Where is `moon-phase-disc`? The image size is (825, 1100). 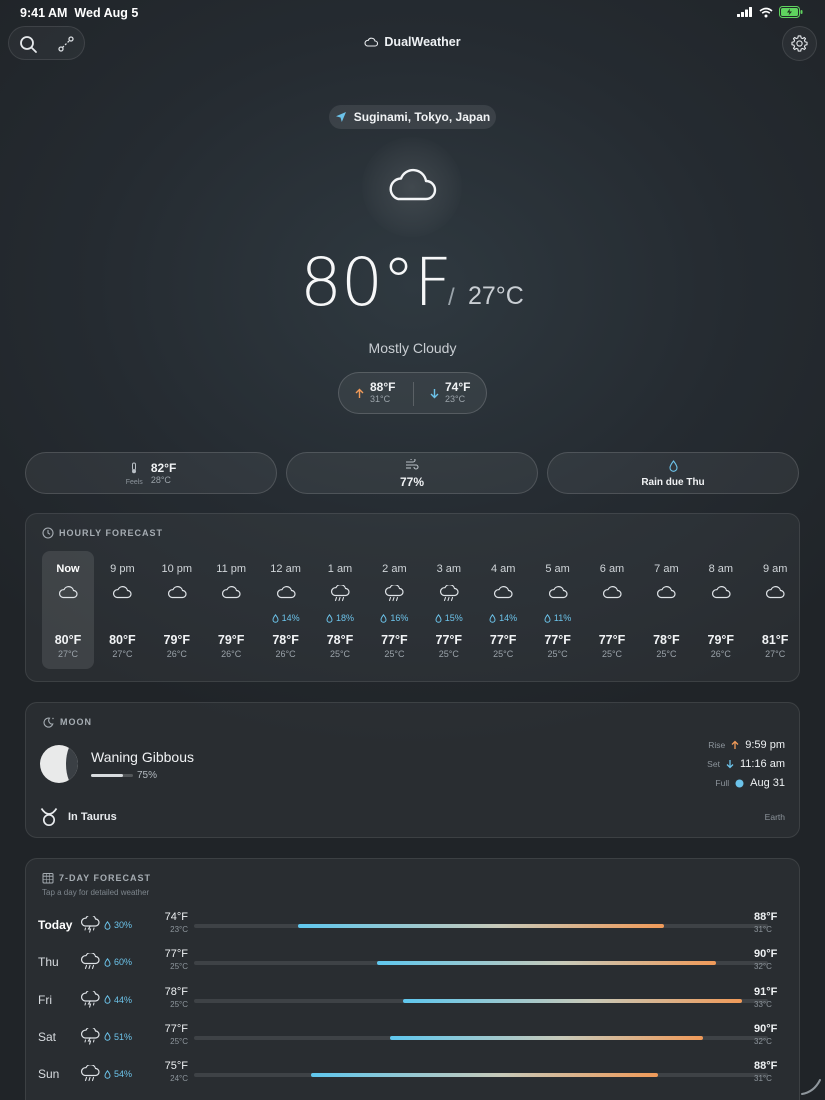 moon-phase-disc is located at coordinates (59, 764).